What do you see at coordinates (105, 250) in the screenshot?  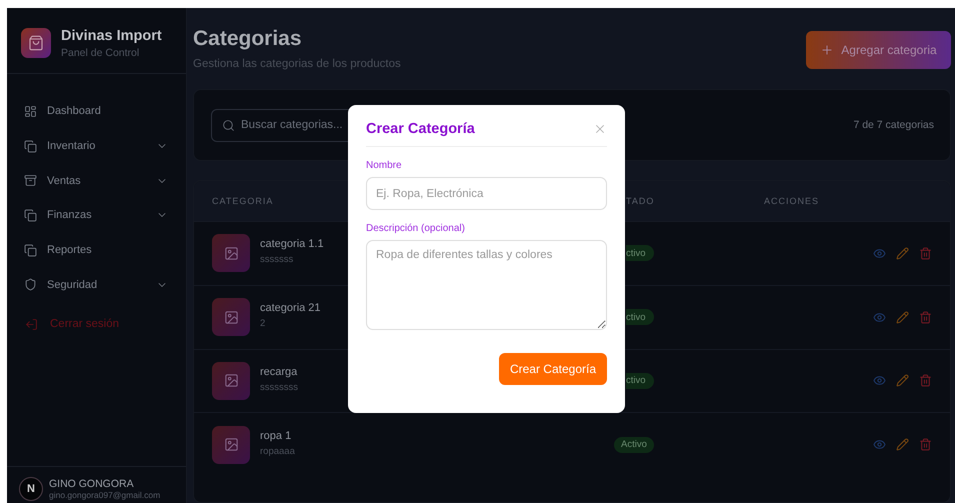 I see `sidebar-item: Reportes` at bounding box center [105, 250].